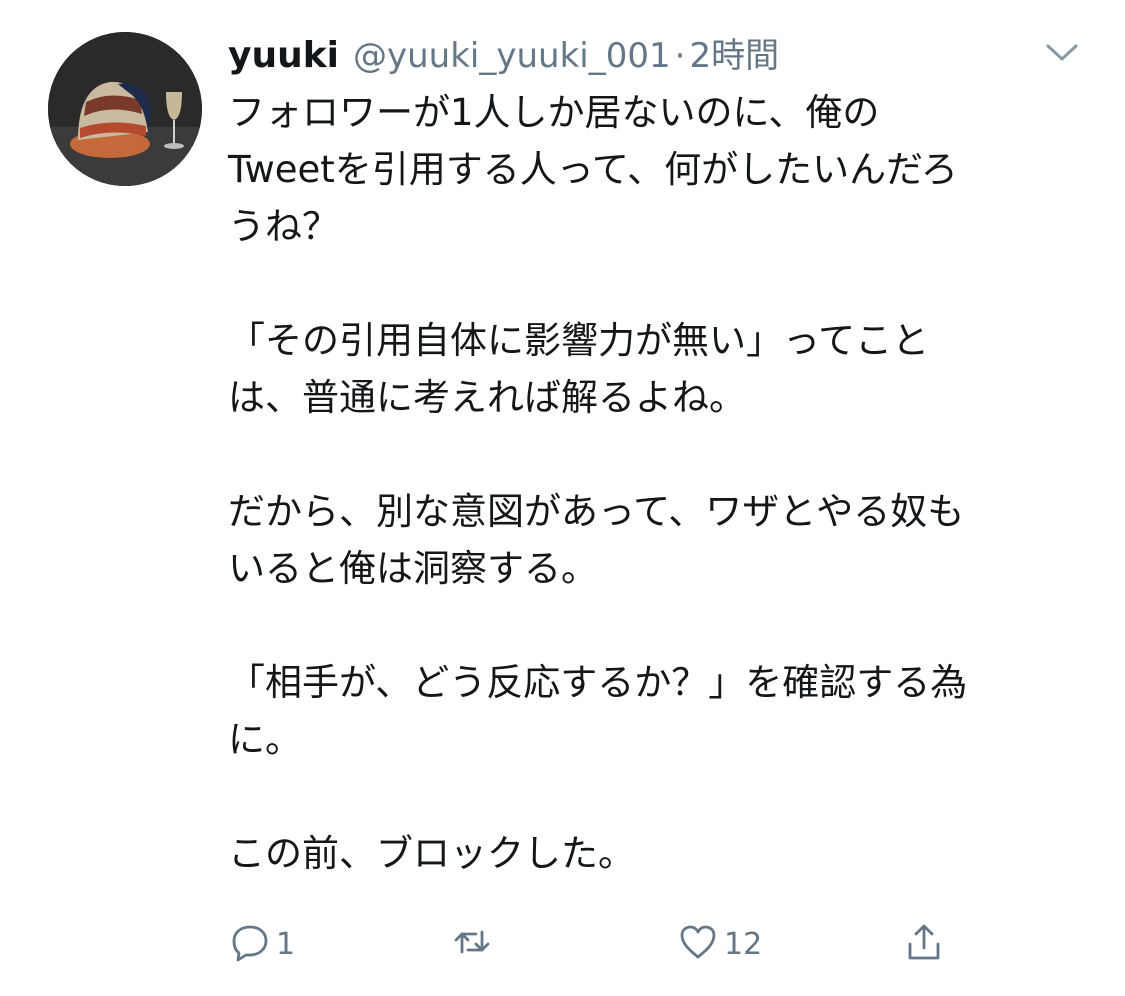 Image resolution: width=1125 pixels, height=996 pixels. I want to click on like-button: 12, so click(720, 944).